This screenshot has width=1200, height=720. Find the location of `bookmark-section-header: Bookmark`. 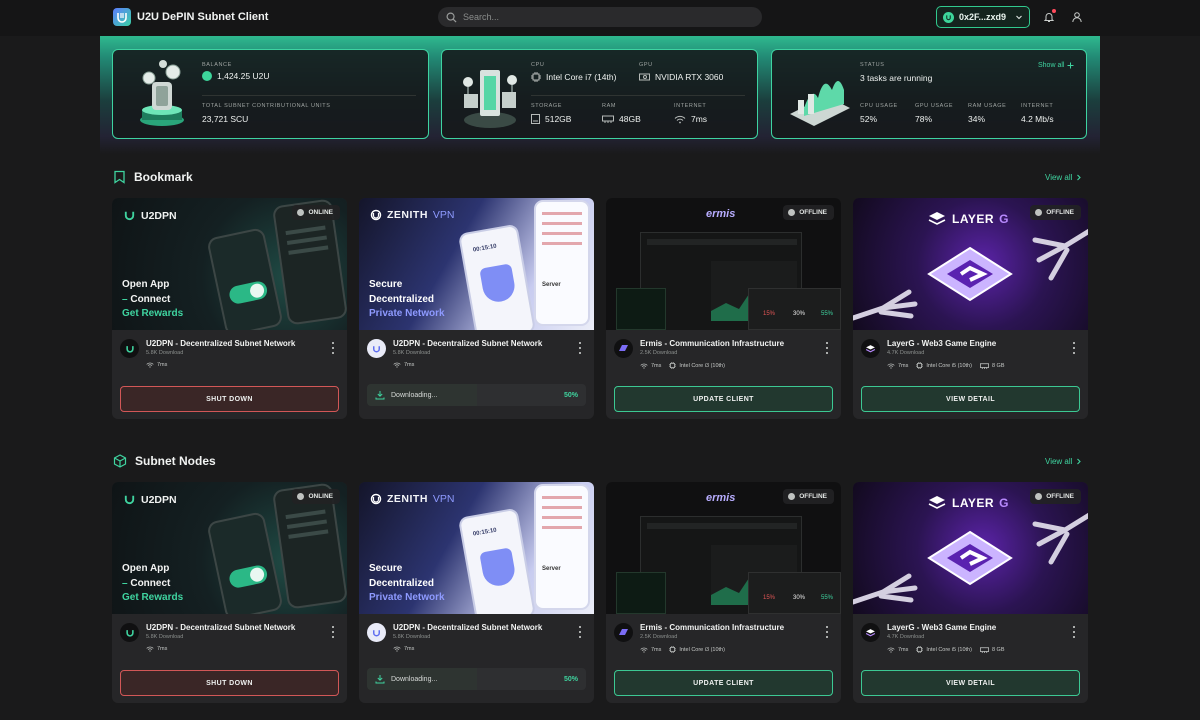

bookmark-section-header: Bookmark is located at coordinates (153, 177).